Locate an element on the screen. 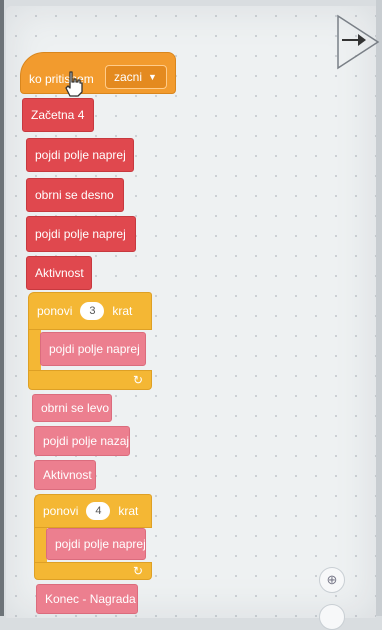 This screenshot has width=382, height=630. key-dropdown: zacni ▼ is located at coordinates (136, 77).